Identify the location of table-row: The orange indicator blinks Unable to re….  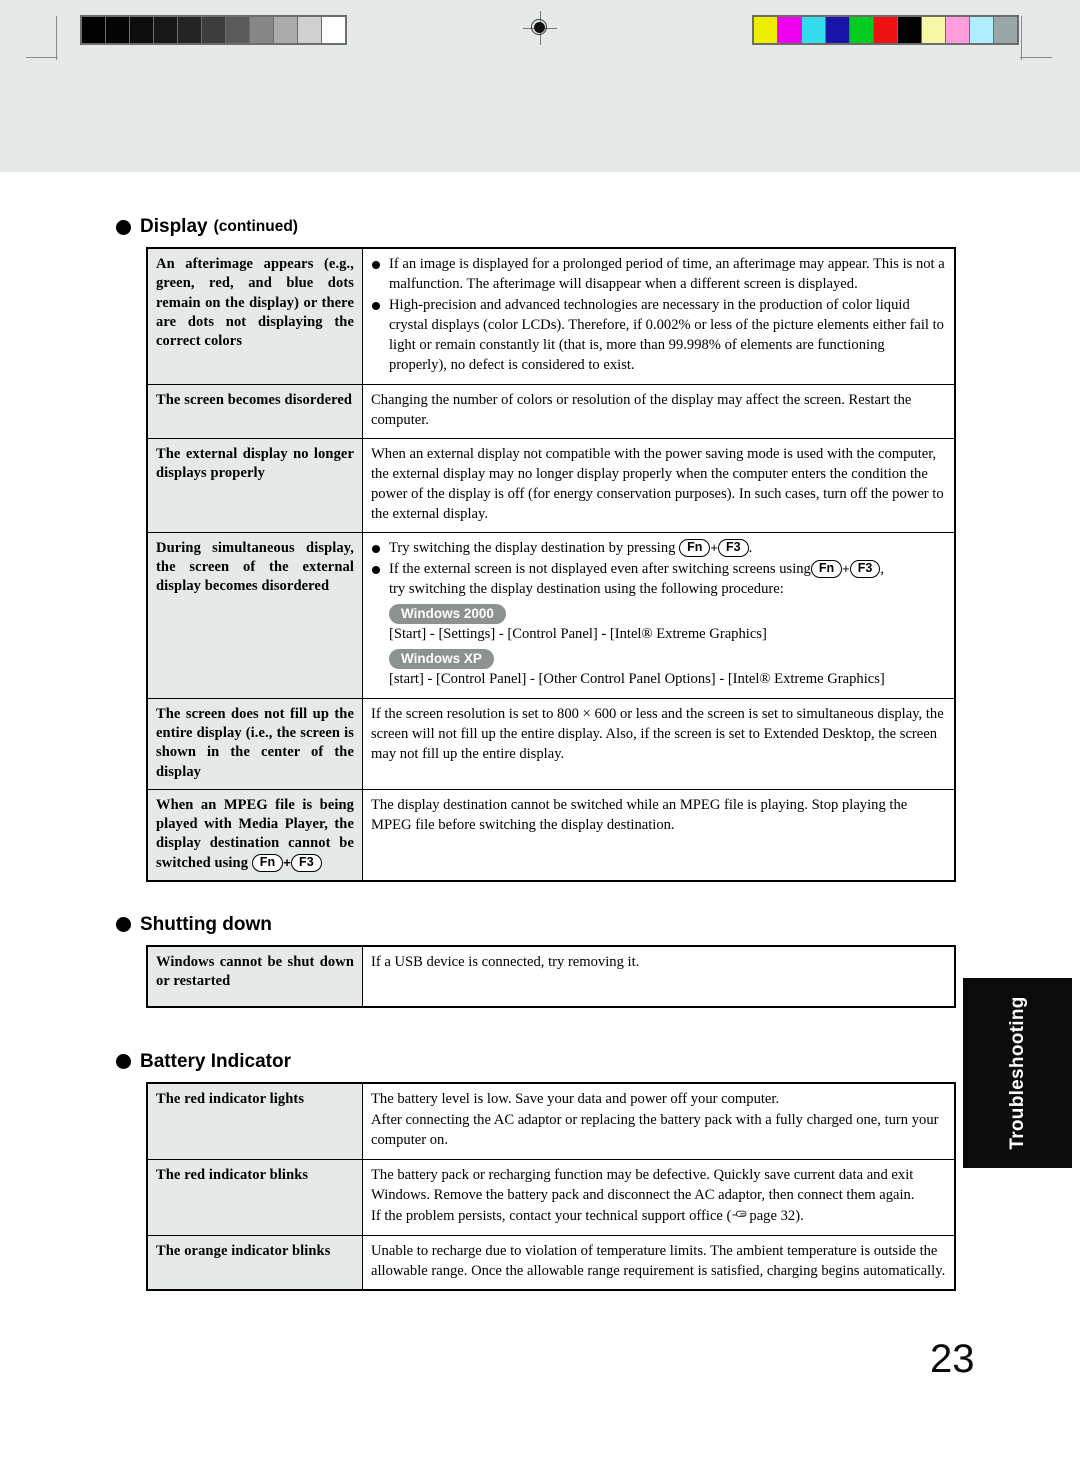
(551, 1262).